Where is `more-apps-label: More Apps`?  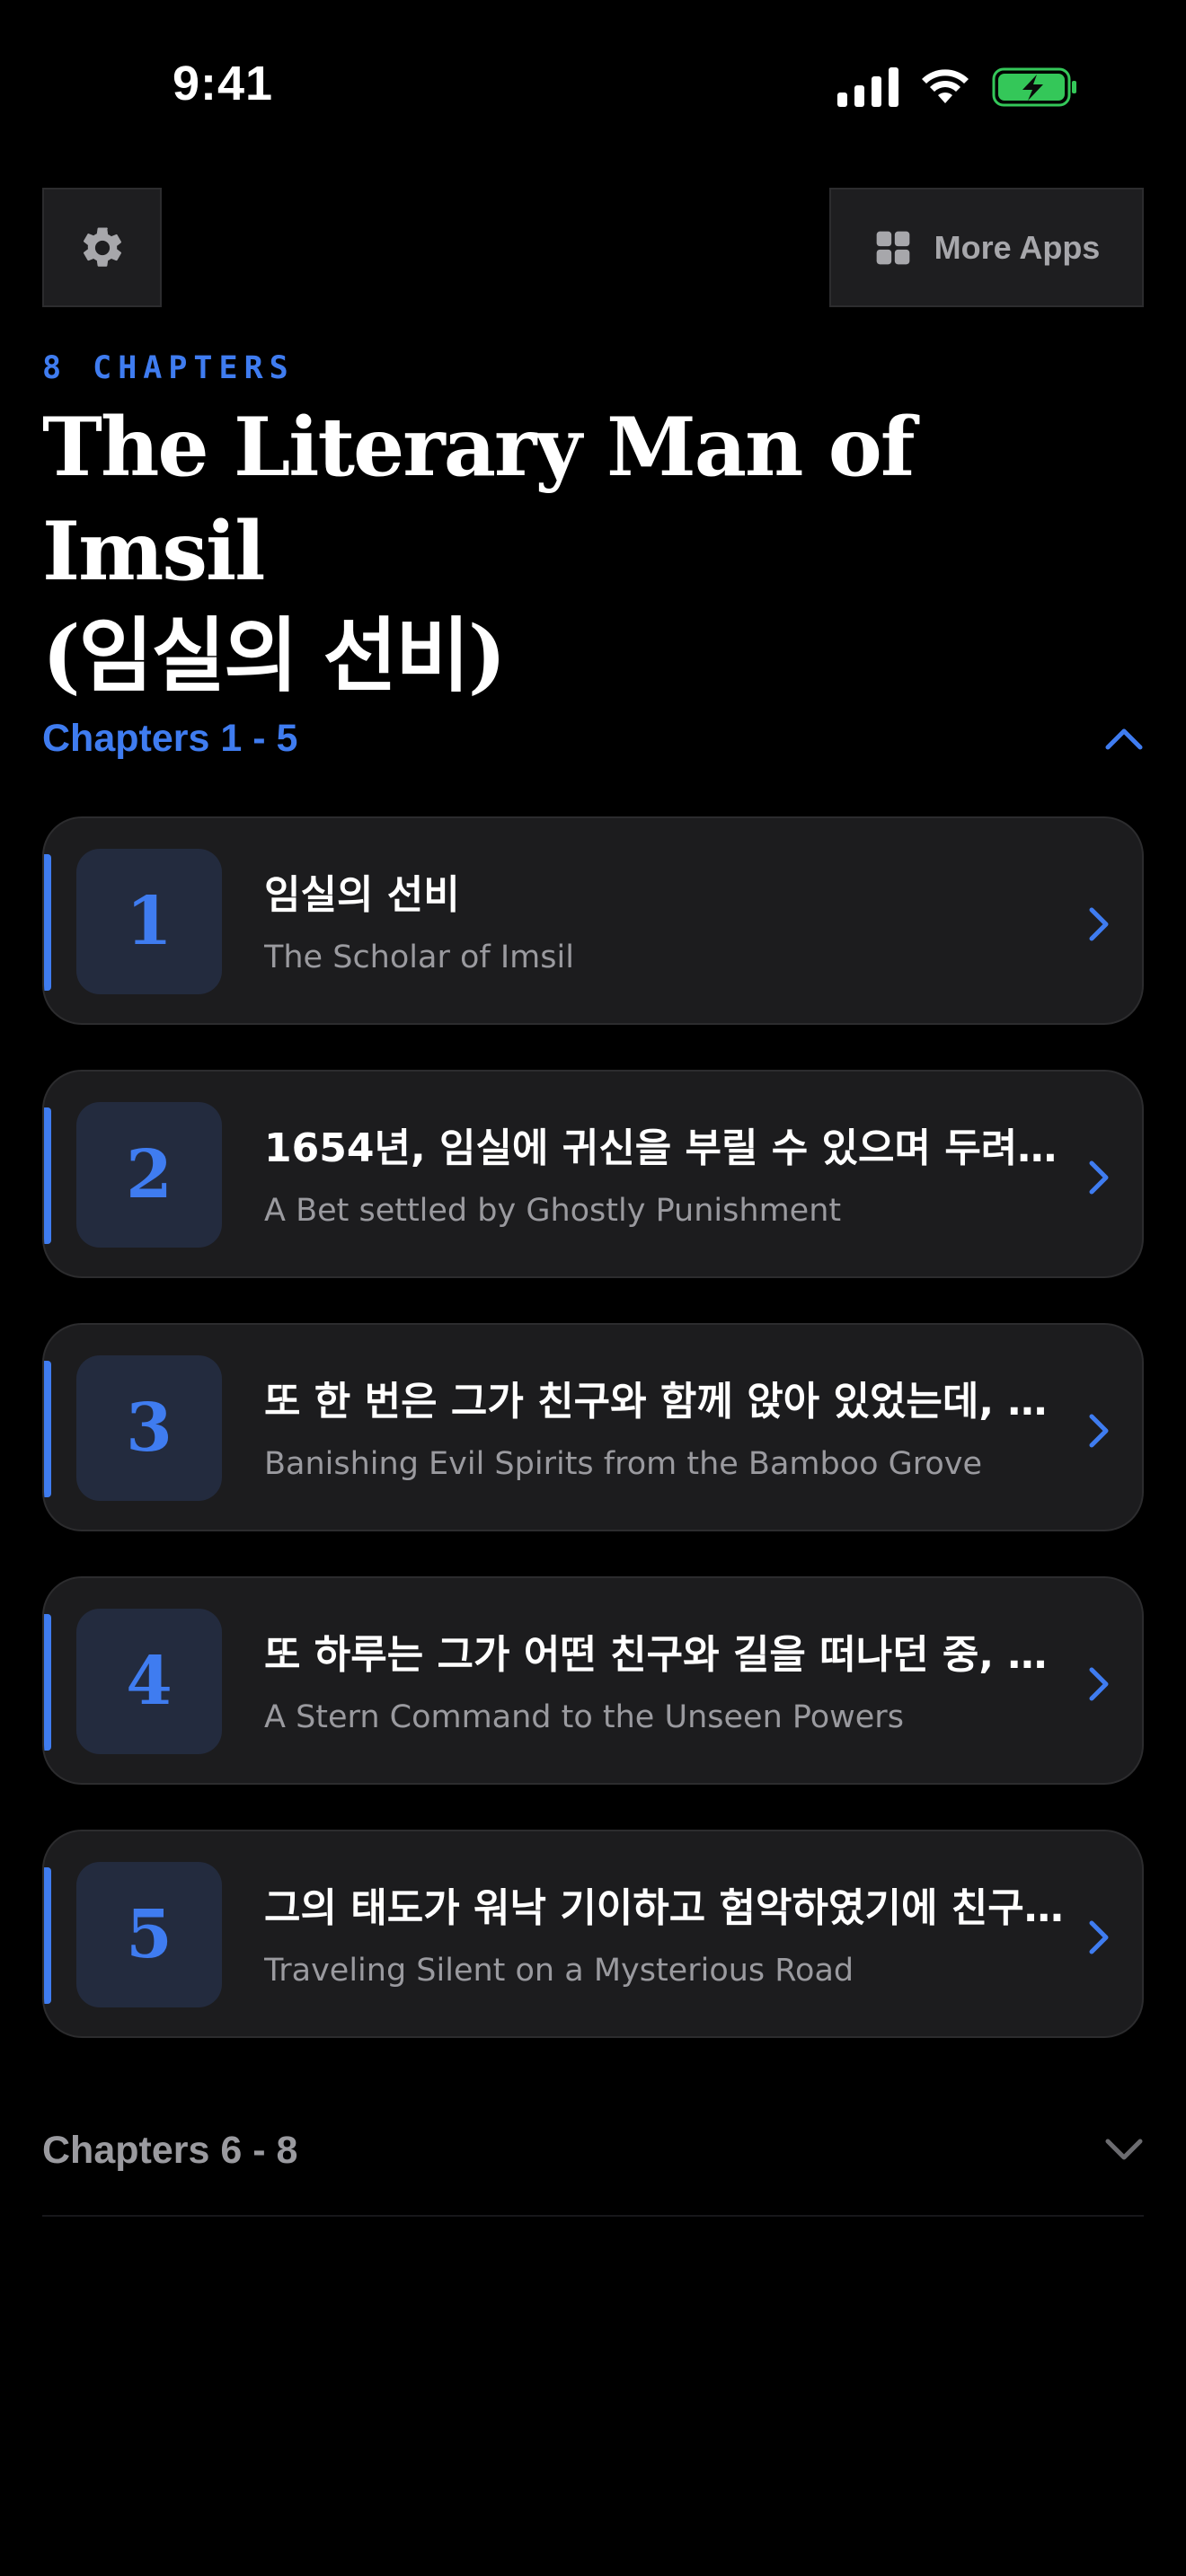 more-apps-label: More Apps is located at coordinates (1017, 247).